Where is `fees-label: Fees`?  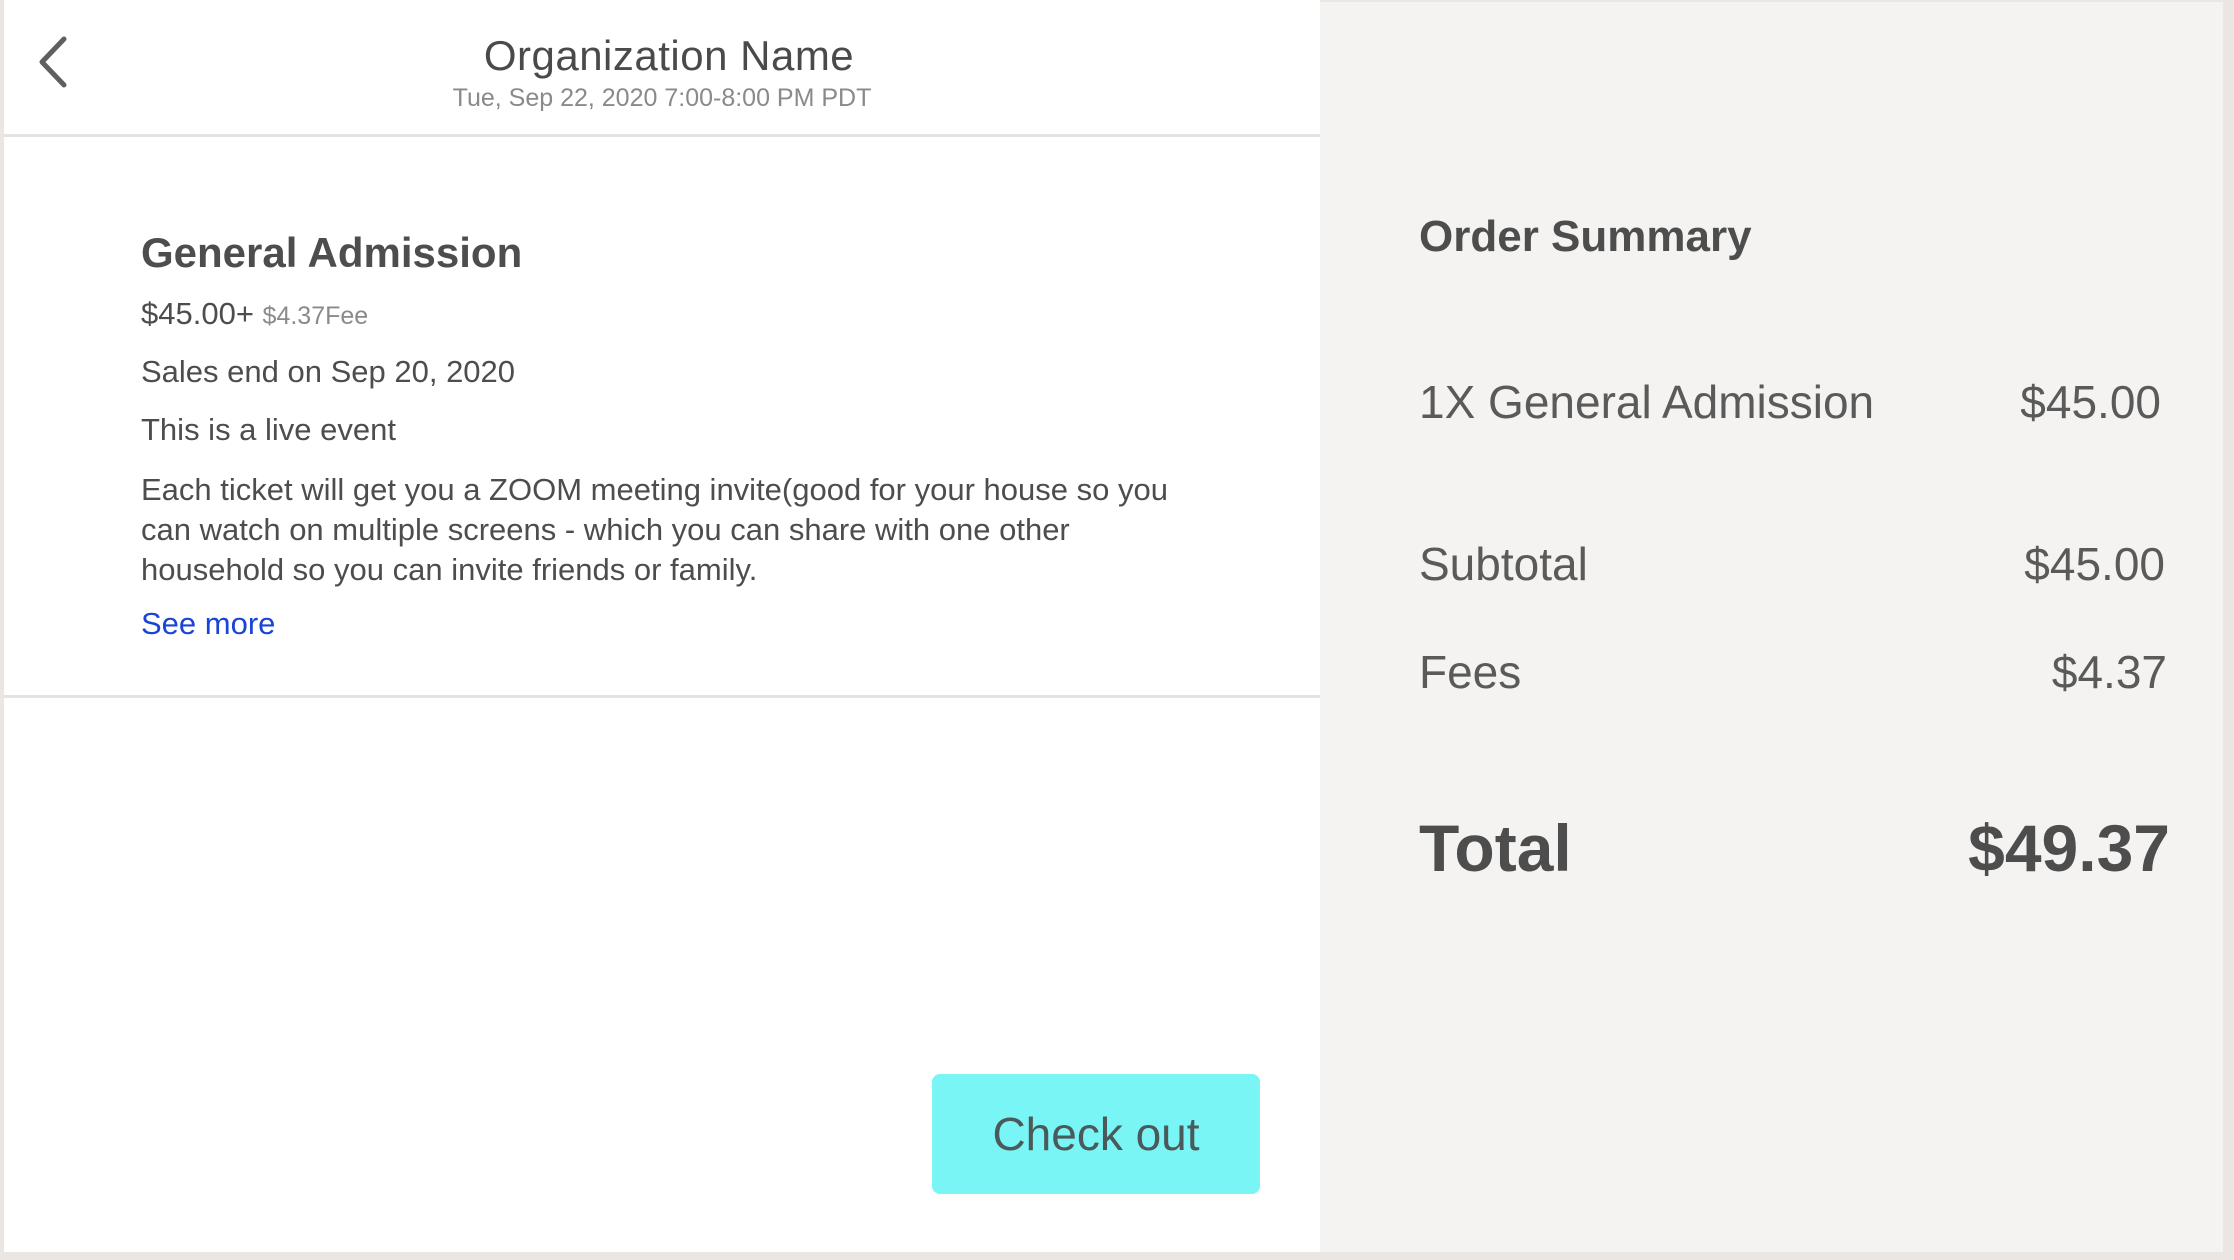 fees-label: Fees is located at coordinates (1470, 672).